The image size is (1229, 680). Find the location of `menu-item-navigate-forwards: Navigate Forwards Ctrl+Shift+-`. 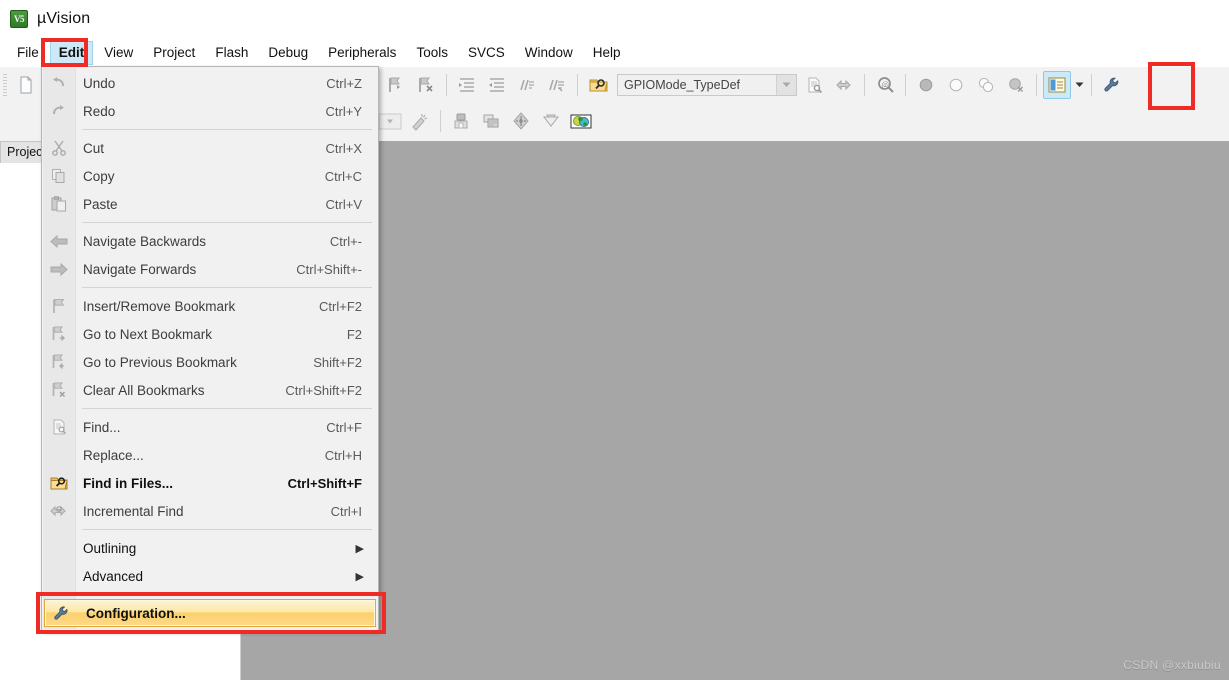

menu-item-navigate-forwards: Navigate Forwards Ctrl+Shift+- is located at coordinates (210, 269).